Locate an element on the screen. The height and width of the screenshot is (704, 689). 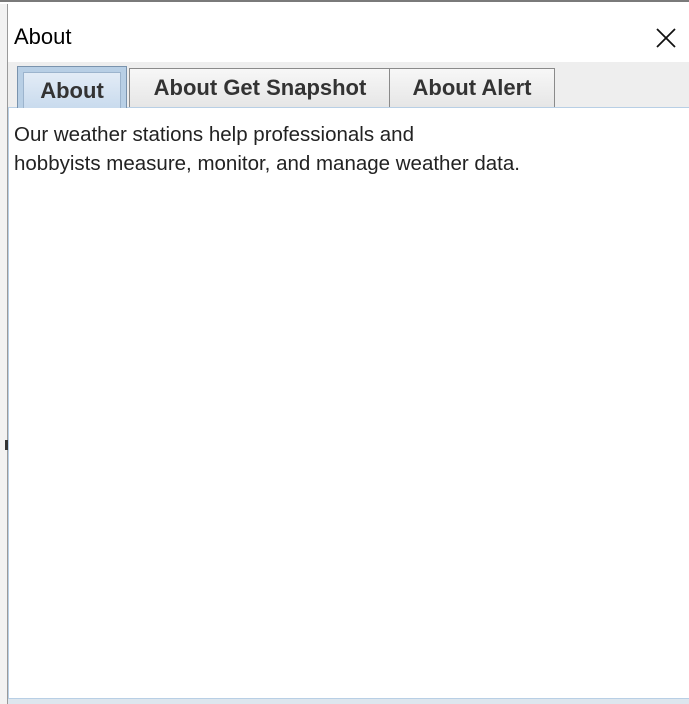
tab-about-label: About is located at coordinates (72, 90).